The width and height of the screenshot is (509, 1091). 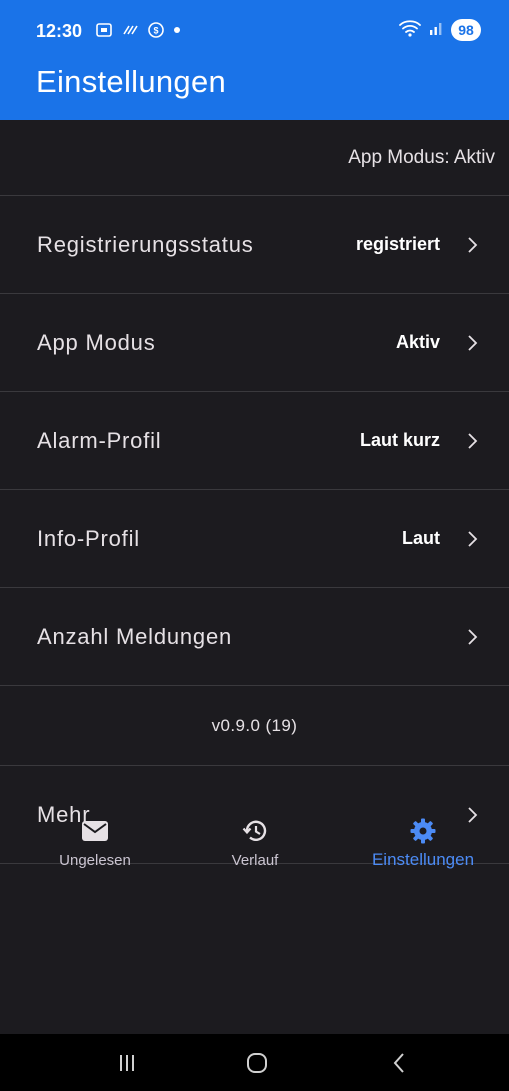 I want to click on history-icon, so click(x=255, y=831).